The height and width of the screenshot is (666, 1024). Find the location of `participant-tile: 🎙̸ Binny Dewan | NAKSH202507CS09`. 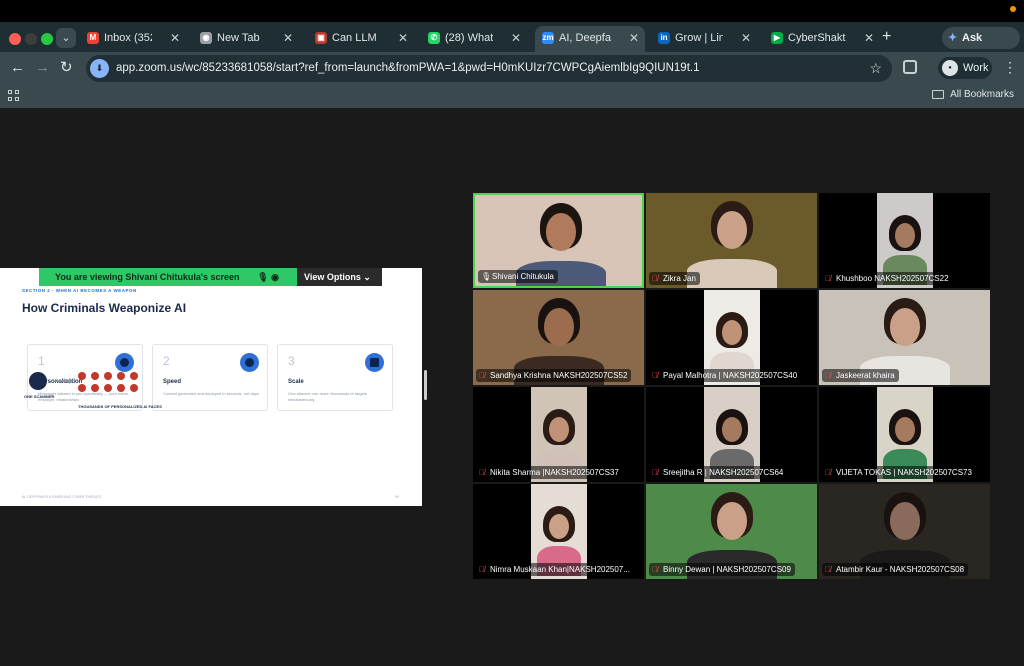

participant-tile: 🎙̸ Binny Dewan | NAKSH202507CS09 is located at coordinates (731, 531).